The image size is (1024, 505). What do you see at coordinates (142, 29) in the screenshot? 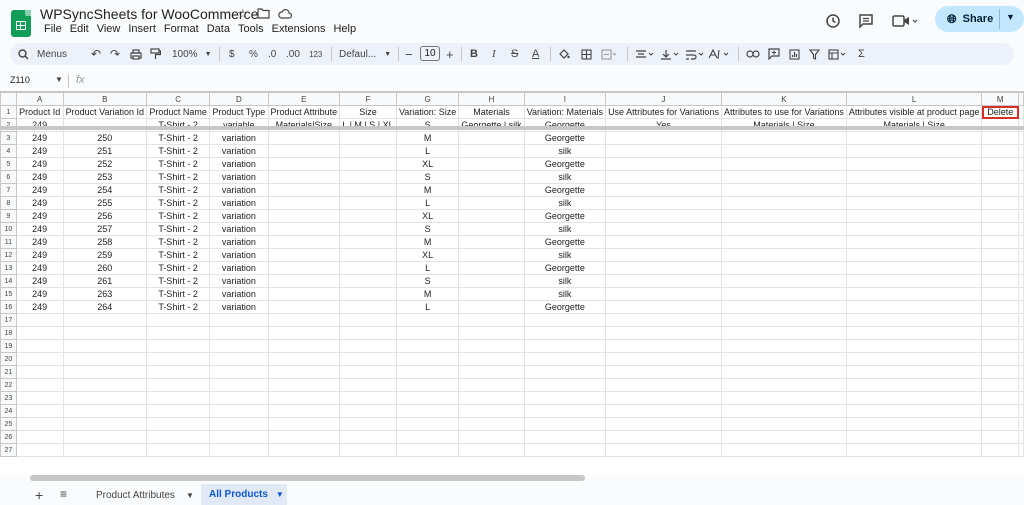
I see `menu-insert: Insert` at bounding box center [142, 29].